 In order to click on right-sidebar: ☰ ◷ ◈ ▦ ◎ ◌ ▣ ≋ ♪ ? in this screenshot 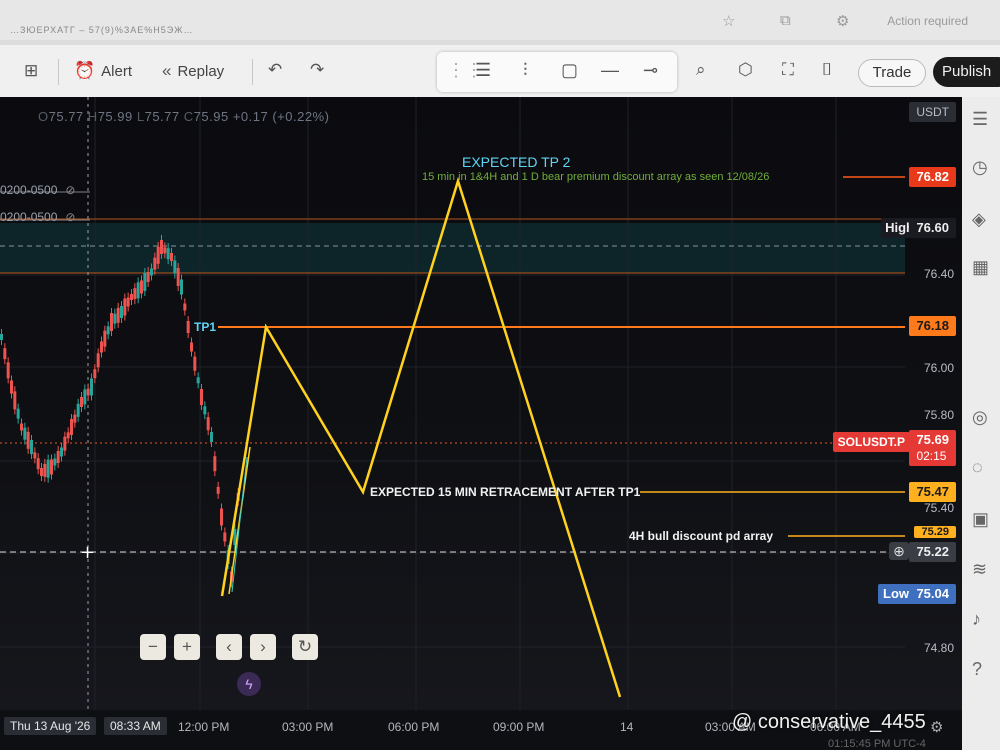, I will do `click(981, 423)`.